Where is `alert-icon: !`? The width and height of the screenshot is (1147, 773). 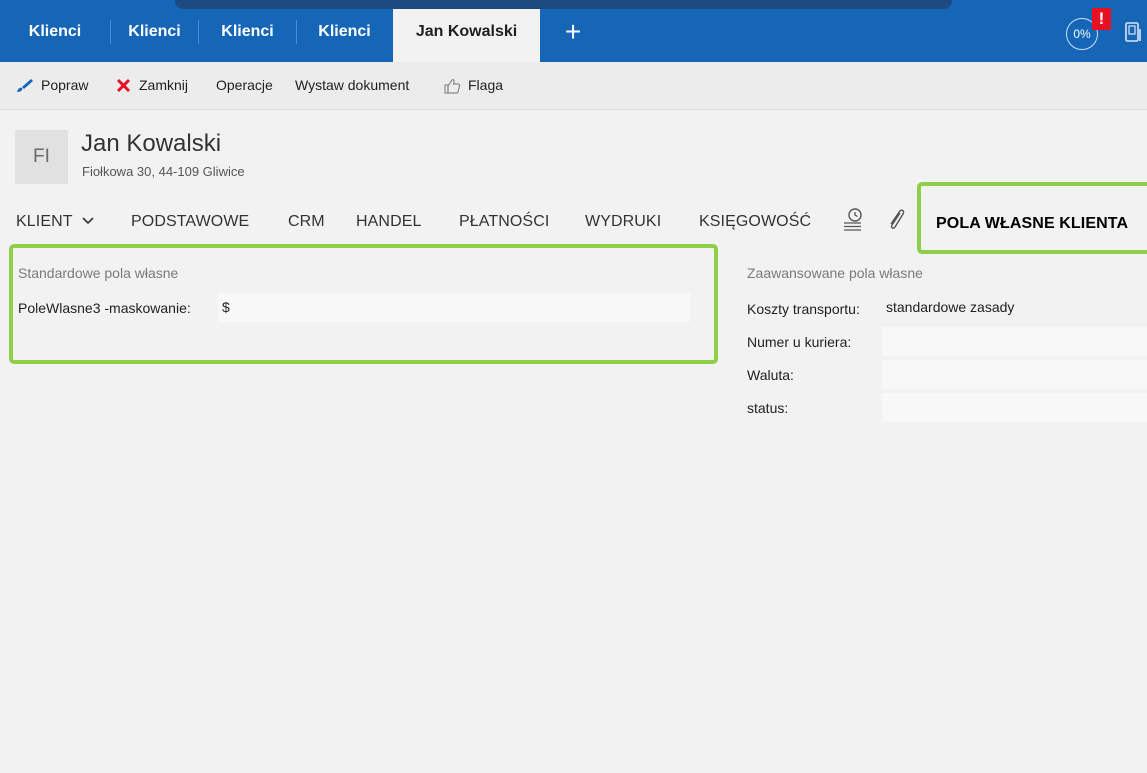
alert-icon: ! is located at coordinates (1101, 19).